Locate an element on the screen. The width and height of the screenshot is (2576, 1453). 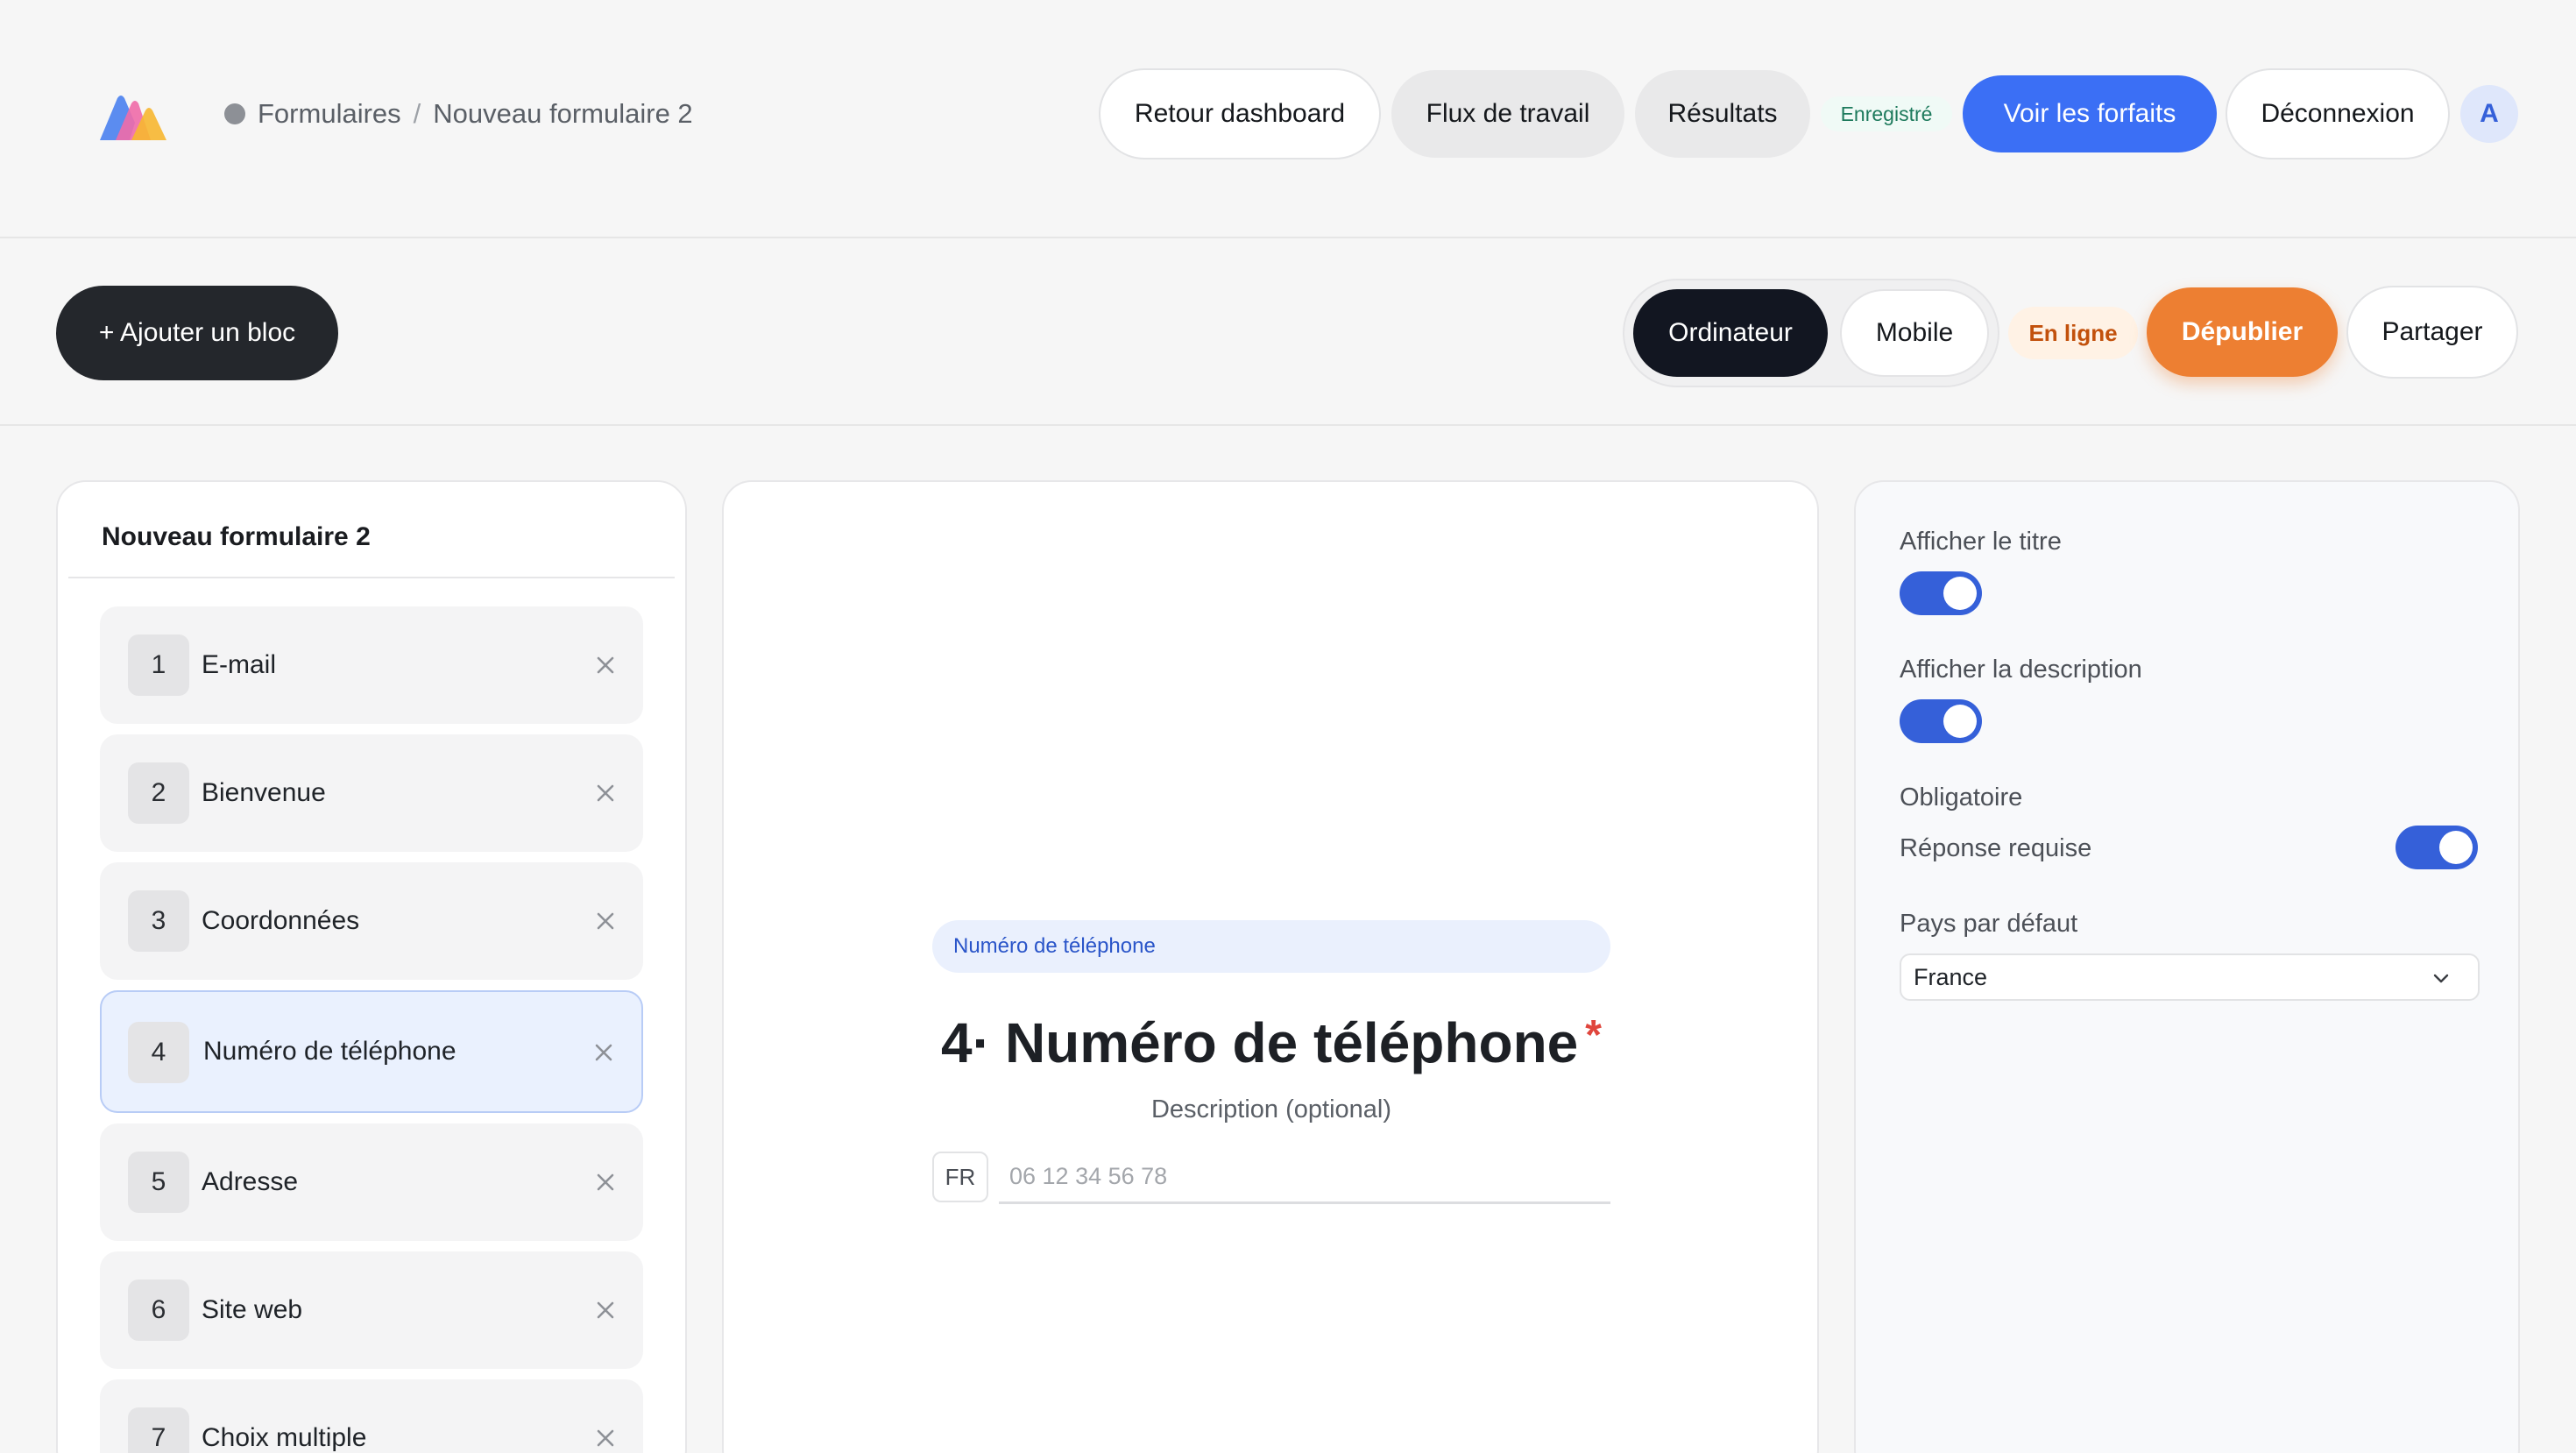
required-marker: * is located at coordinates (1593, 1035).